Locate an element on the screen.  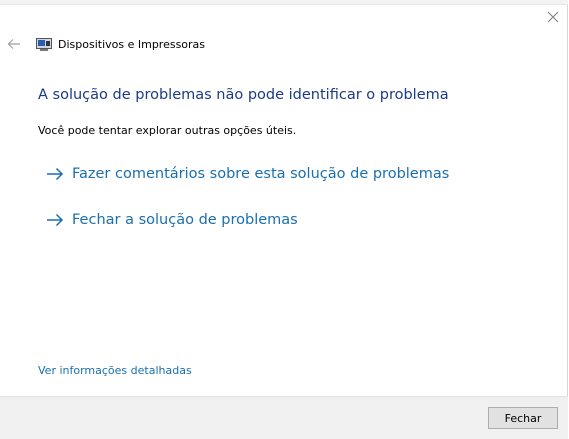
window-close-button is located at coordinates (553, 17).